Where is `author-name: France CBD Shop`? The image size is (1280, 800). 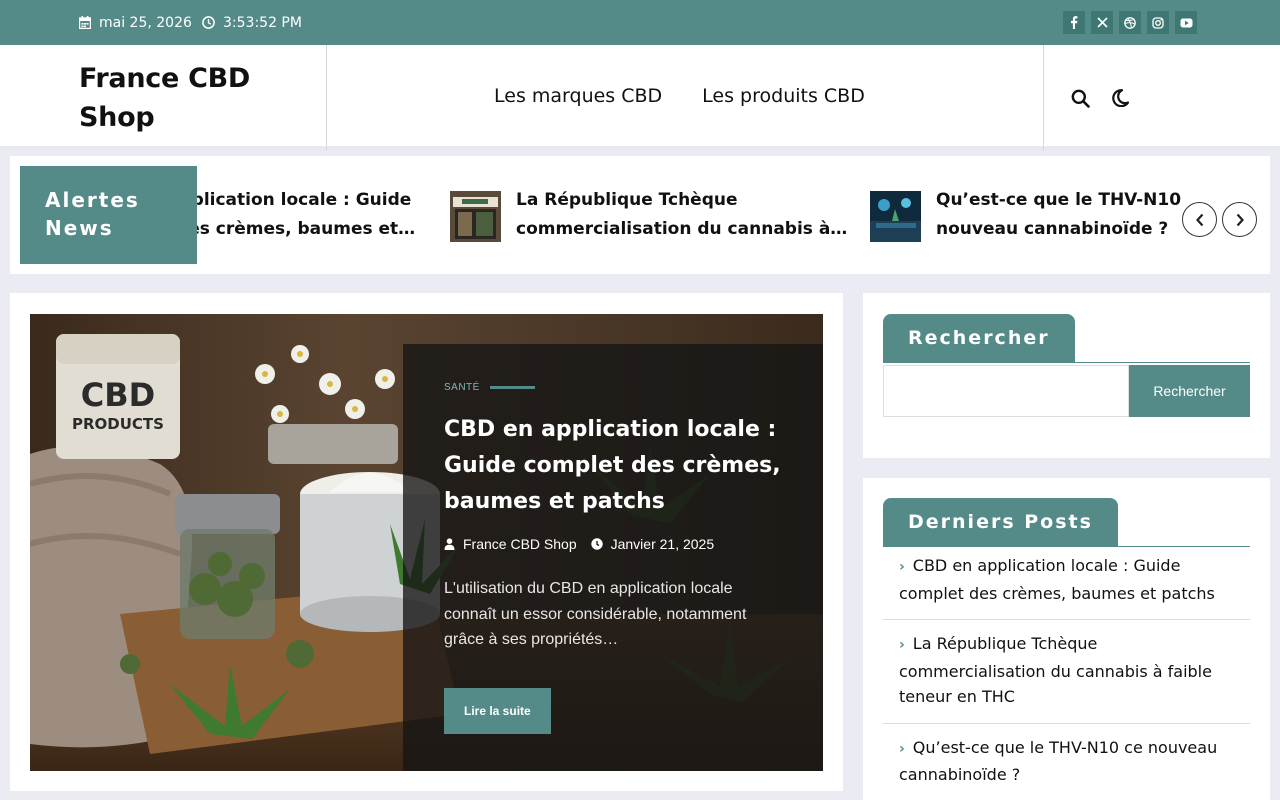
author-name: France CBD Shop is located at coordinates (520, 544).